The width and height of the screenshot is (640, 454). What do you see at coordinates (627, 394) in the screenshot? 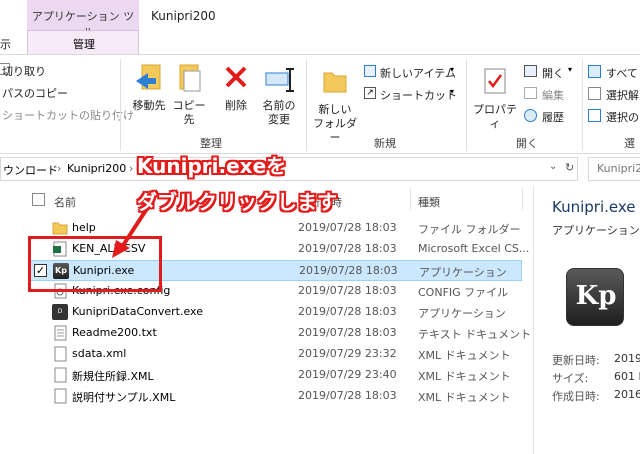
I see `details-created-value: 2016/` at bounding box center [627, 394].